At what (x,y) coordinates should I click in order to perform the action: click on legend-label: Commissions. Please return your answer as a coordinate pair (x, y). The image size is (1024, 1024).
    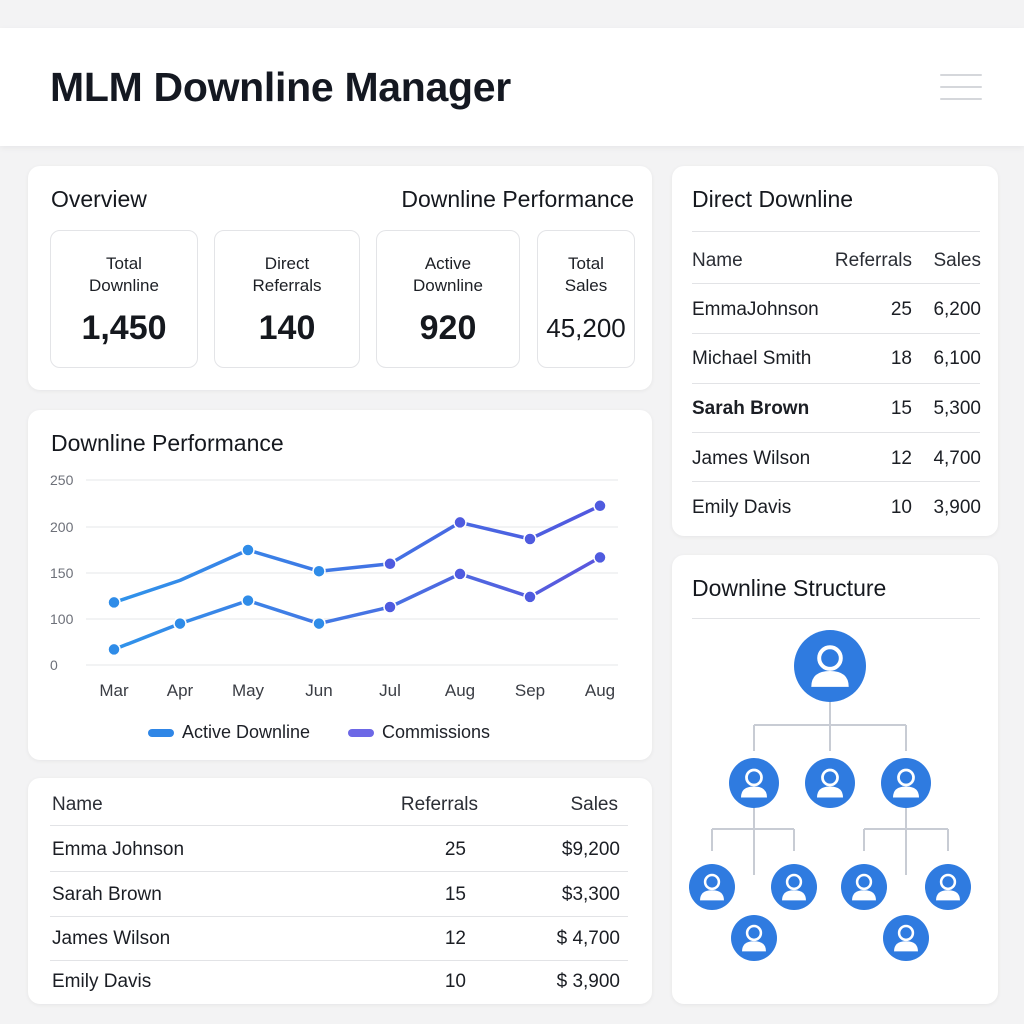
    Looking at the image, I should click on (436, 732).